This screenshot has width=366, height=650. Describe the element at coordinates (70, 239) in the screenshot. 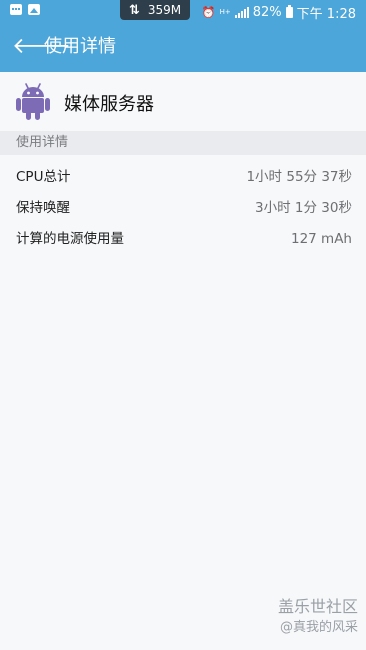

I see `row-label: 计算的电源使用量` at that location.